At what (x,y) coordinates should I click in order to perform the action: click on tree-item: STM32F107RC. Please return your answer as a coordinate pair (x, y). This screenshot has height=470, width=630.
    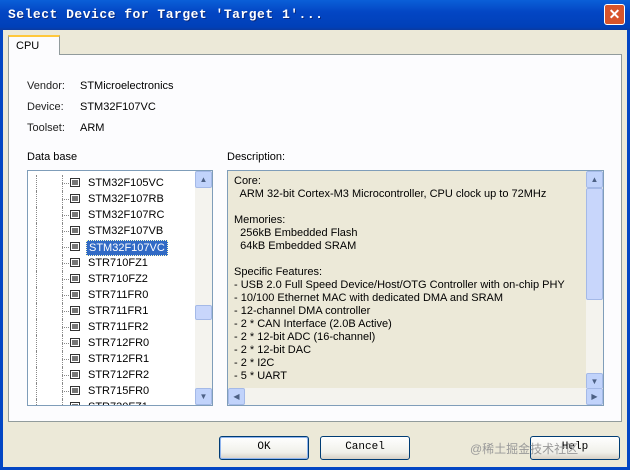
    Looking at the image, I should click on (113, 215).